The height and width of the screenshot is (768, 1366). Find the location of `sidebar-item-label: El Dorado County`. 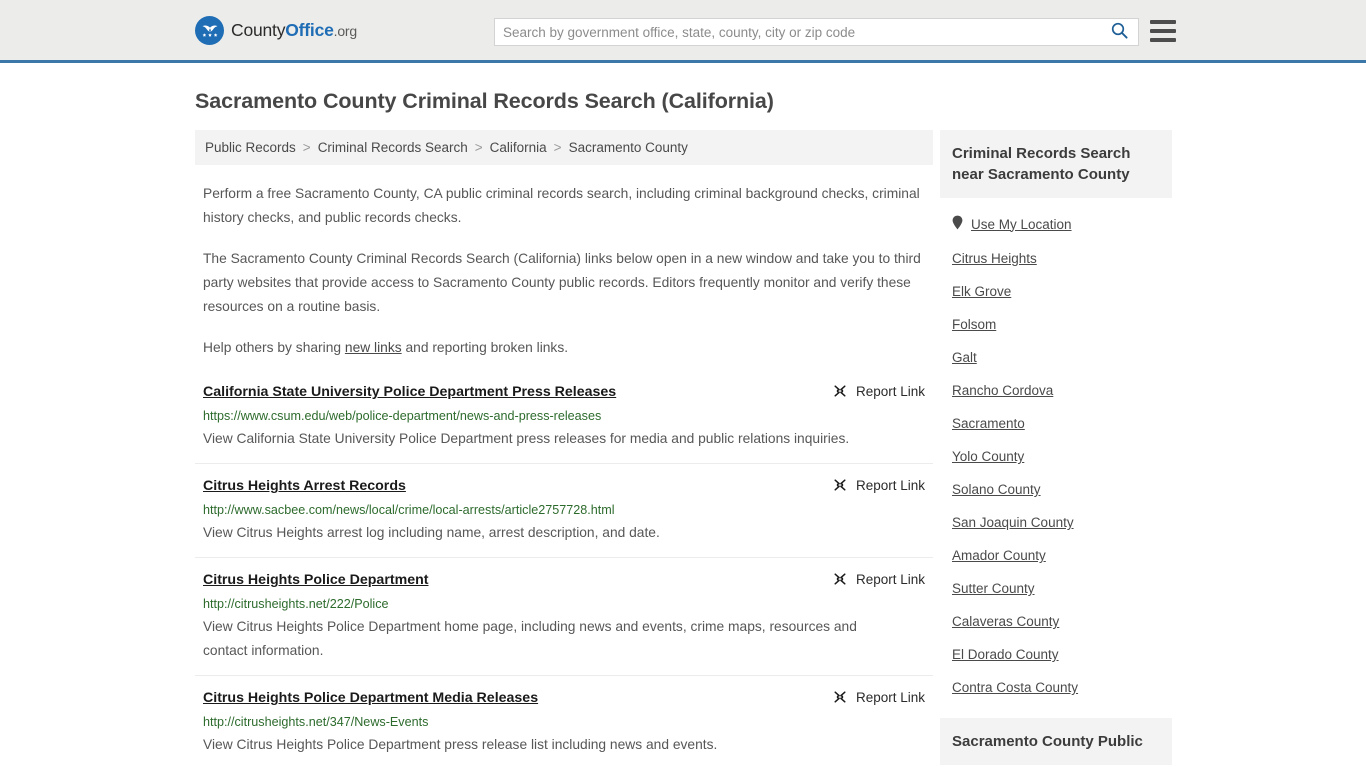

sidebar-item-label: El Dorado County is located at coordinates (1005, 654).